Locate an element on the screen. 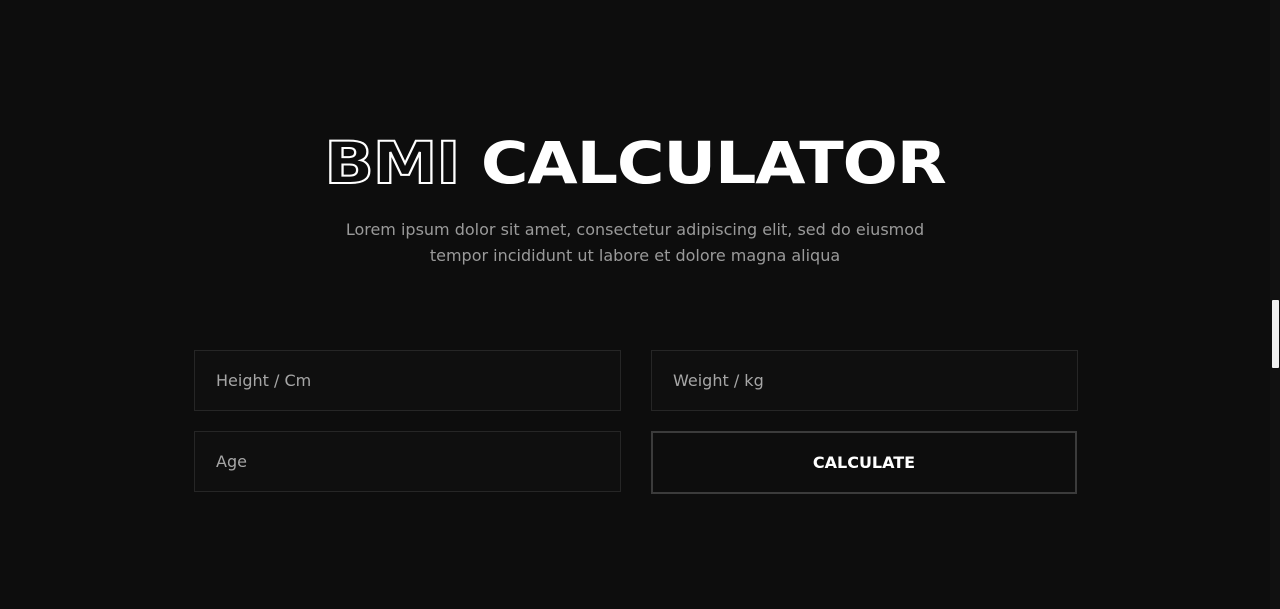  weight-input is located at coordinates (864, 380).